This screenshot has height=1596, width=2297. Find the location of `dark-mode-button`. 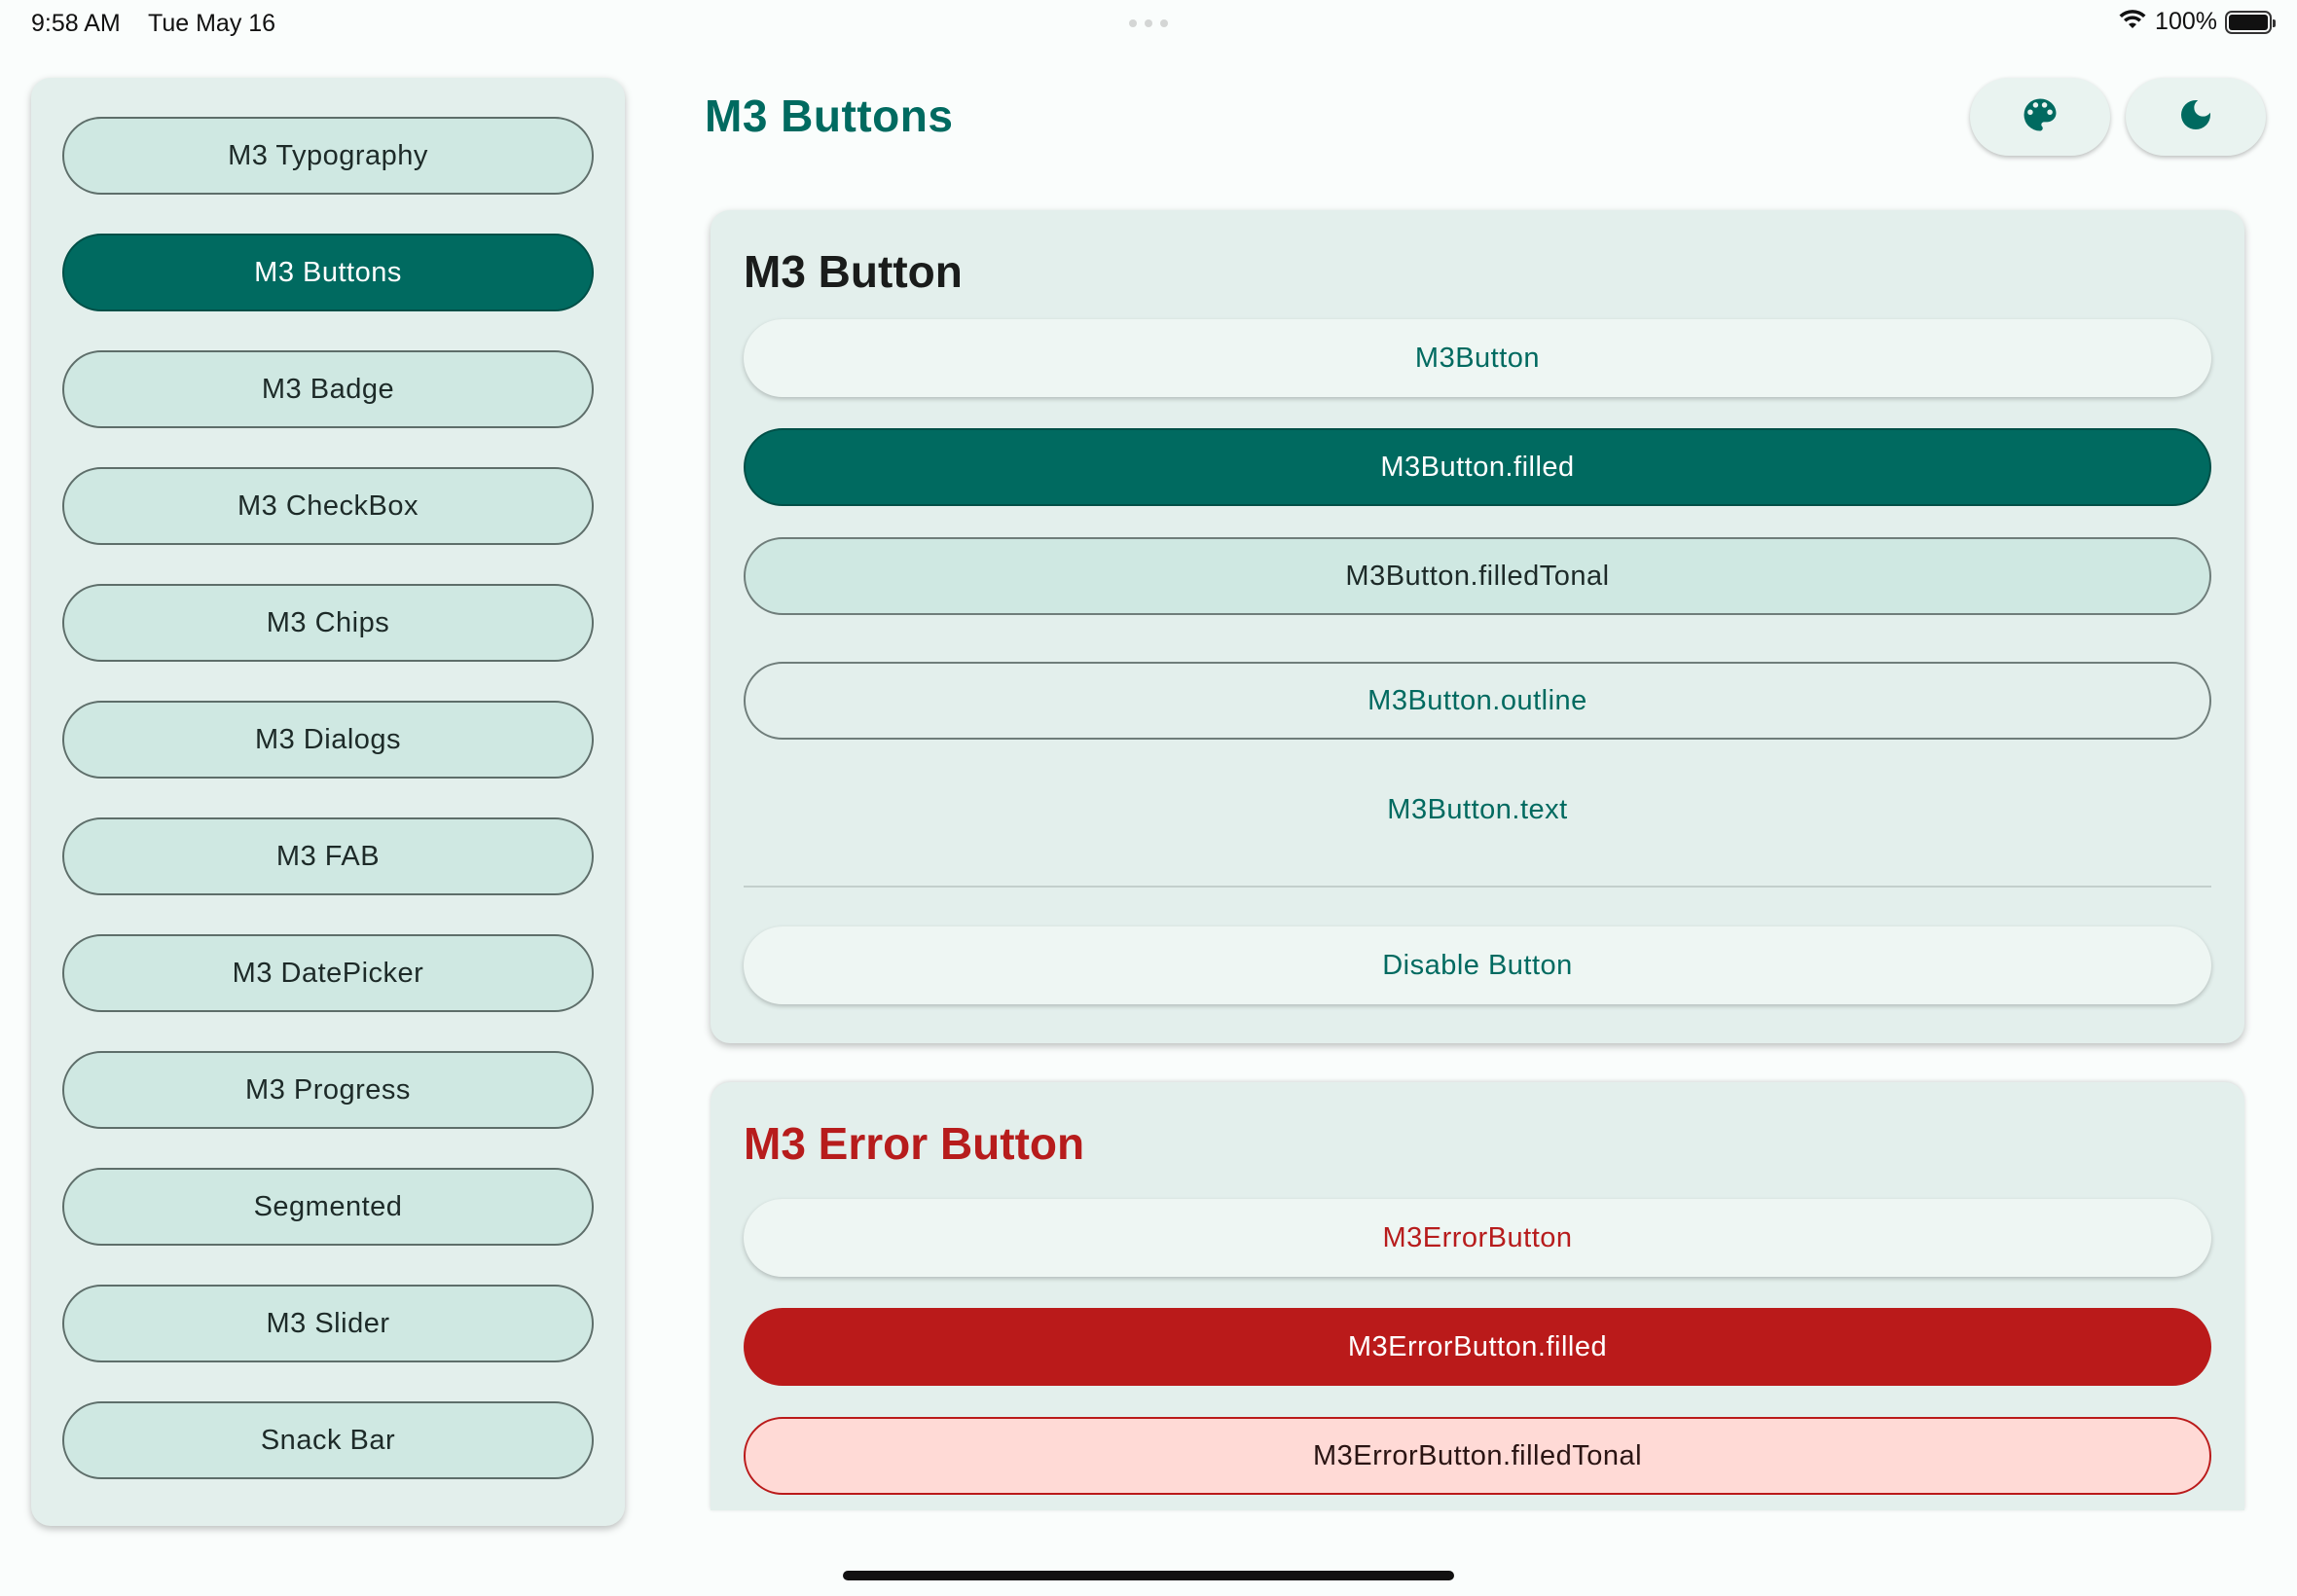

dark-mode-button is located at coordinates (2196, 117).